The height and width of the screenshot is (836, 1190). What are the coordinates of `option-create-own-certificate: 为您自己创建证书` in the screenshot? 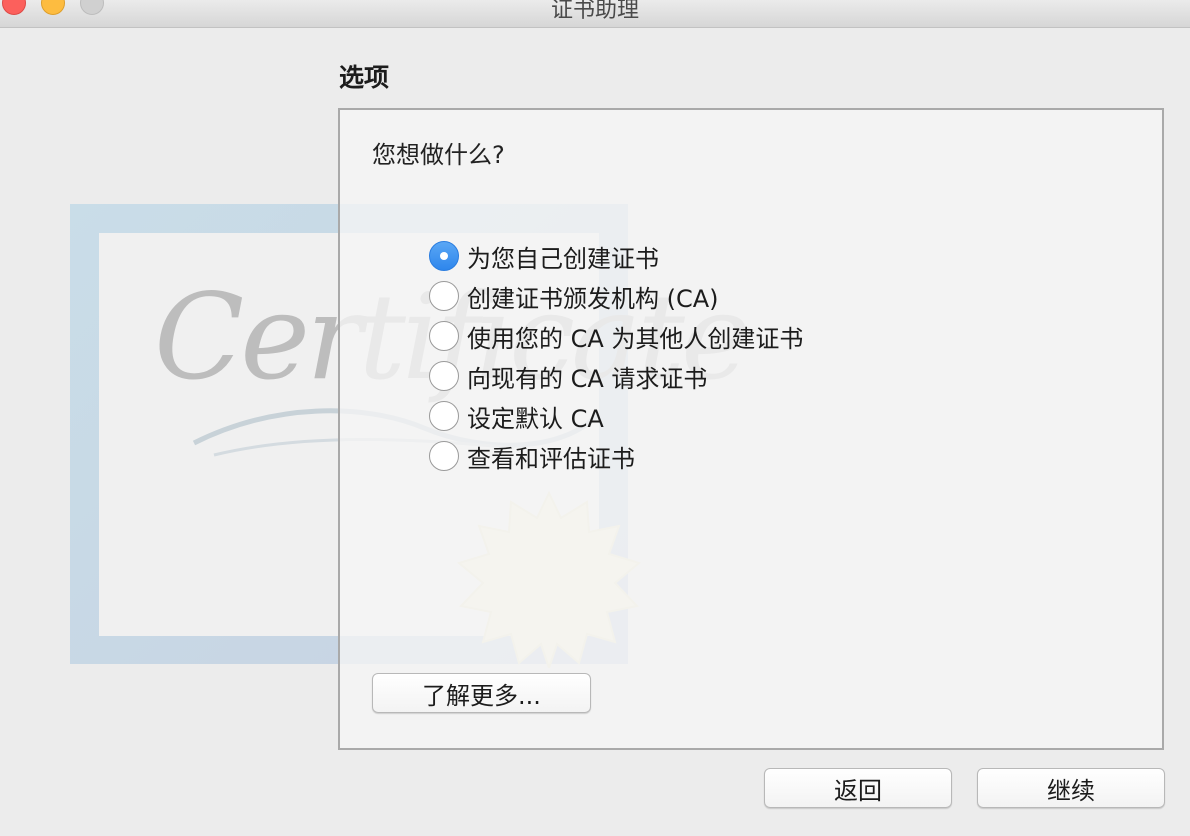 It's located at (544, 256).